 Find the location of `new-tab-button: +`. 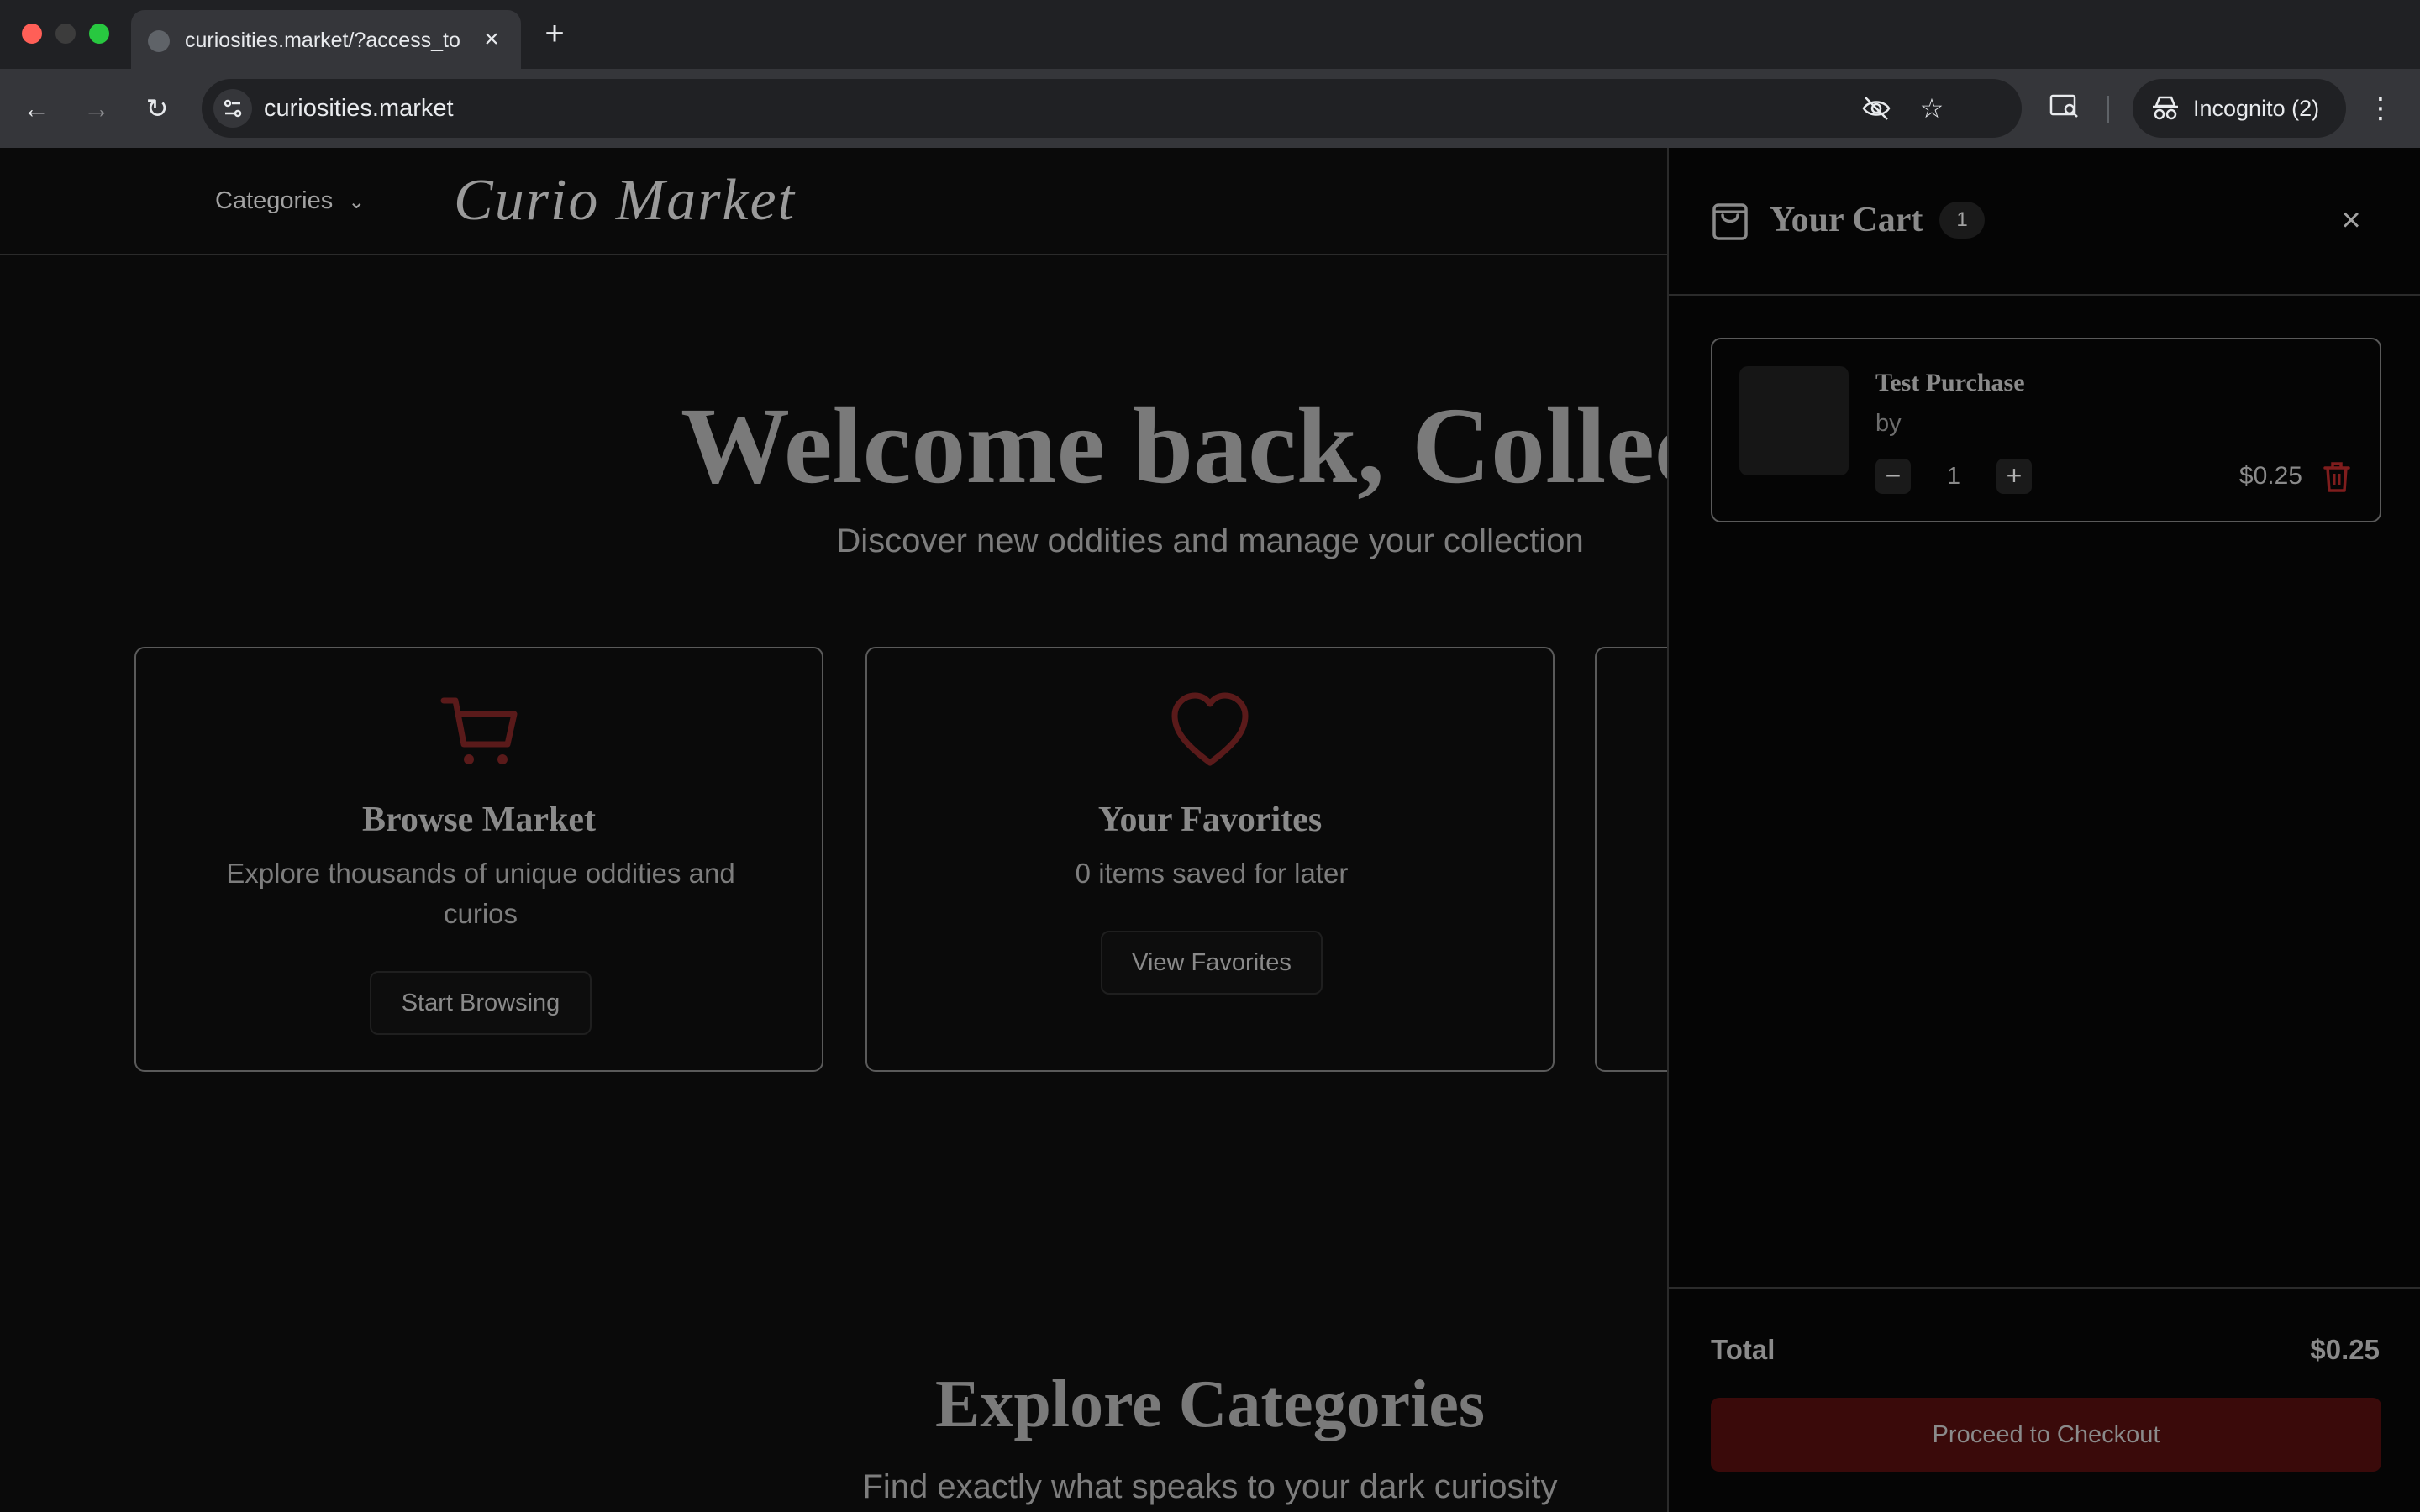

new-tab-button: + is located at coordinates (554, 33).